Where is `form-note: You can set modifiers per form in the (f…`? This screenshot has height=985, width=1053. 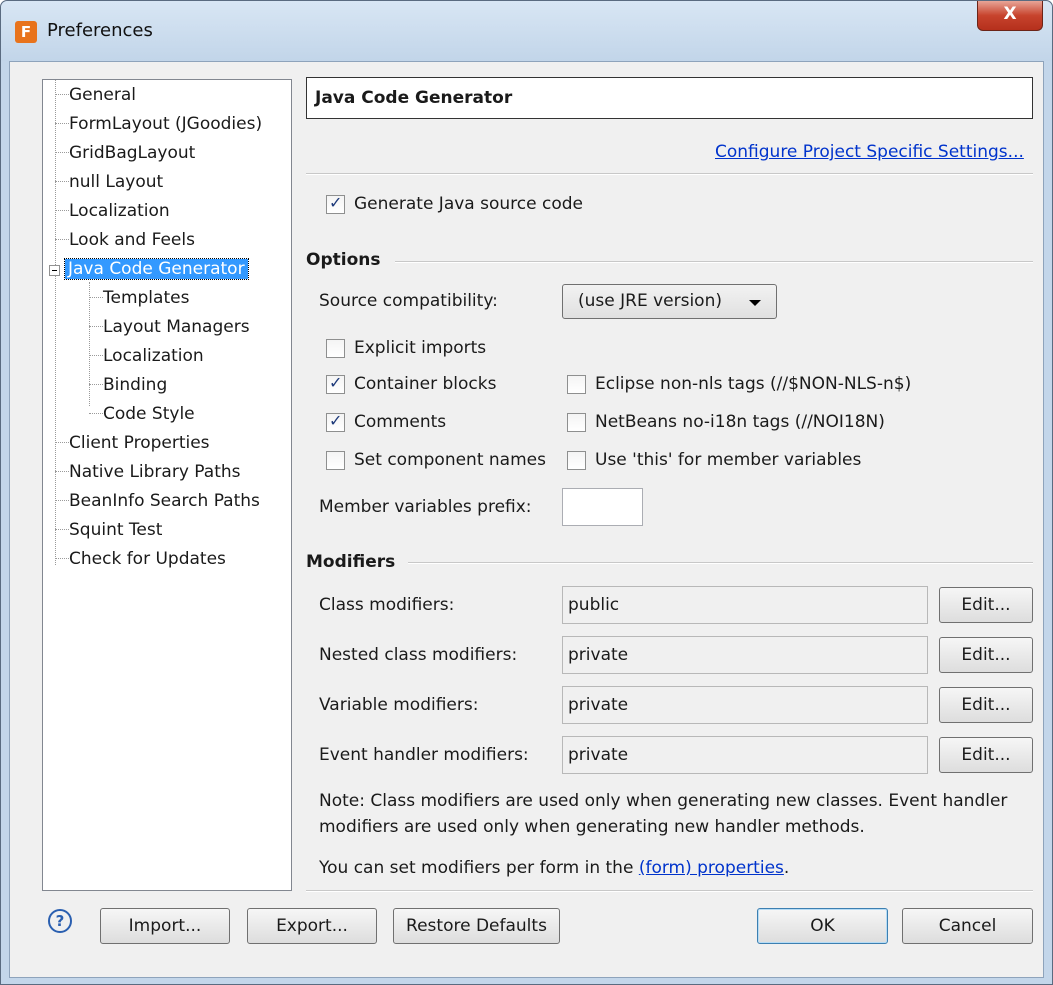 form-note: You can set modifiers per form in the (f… is located at coordinates (554, 868).